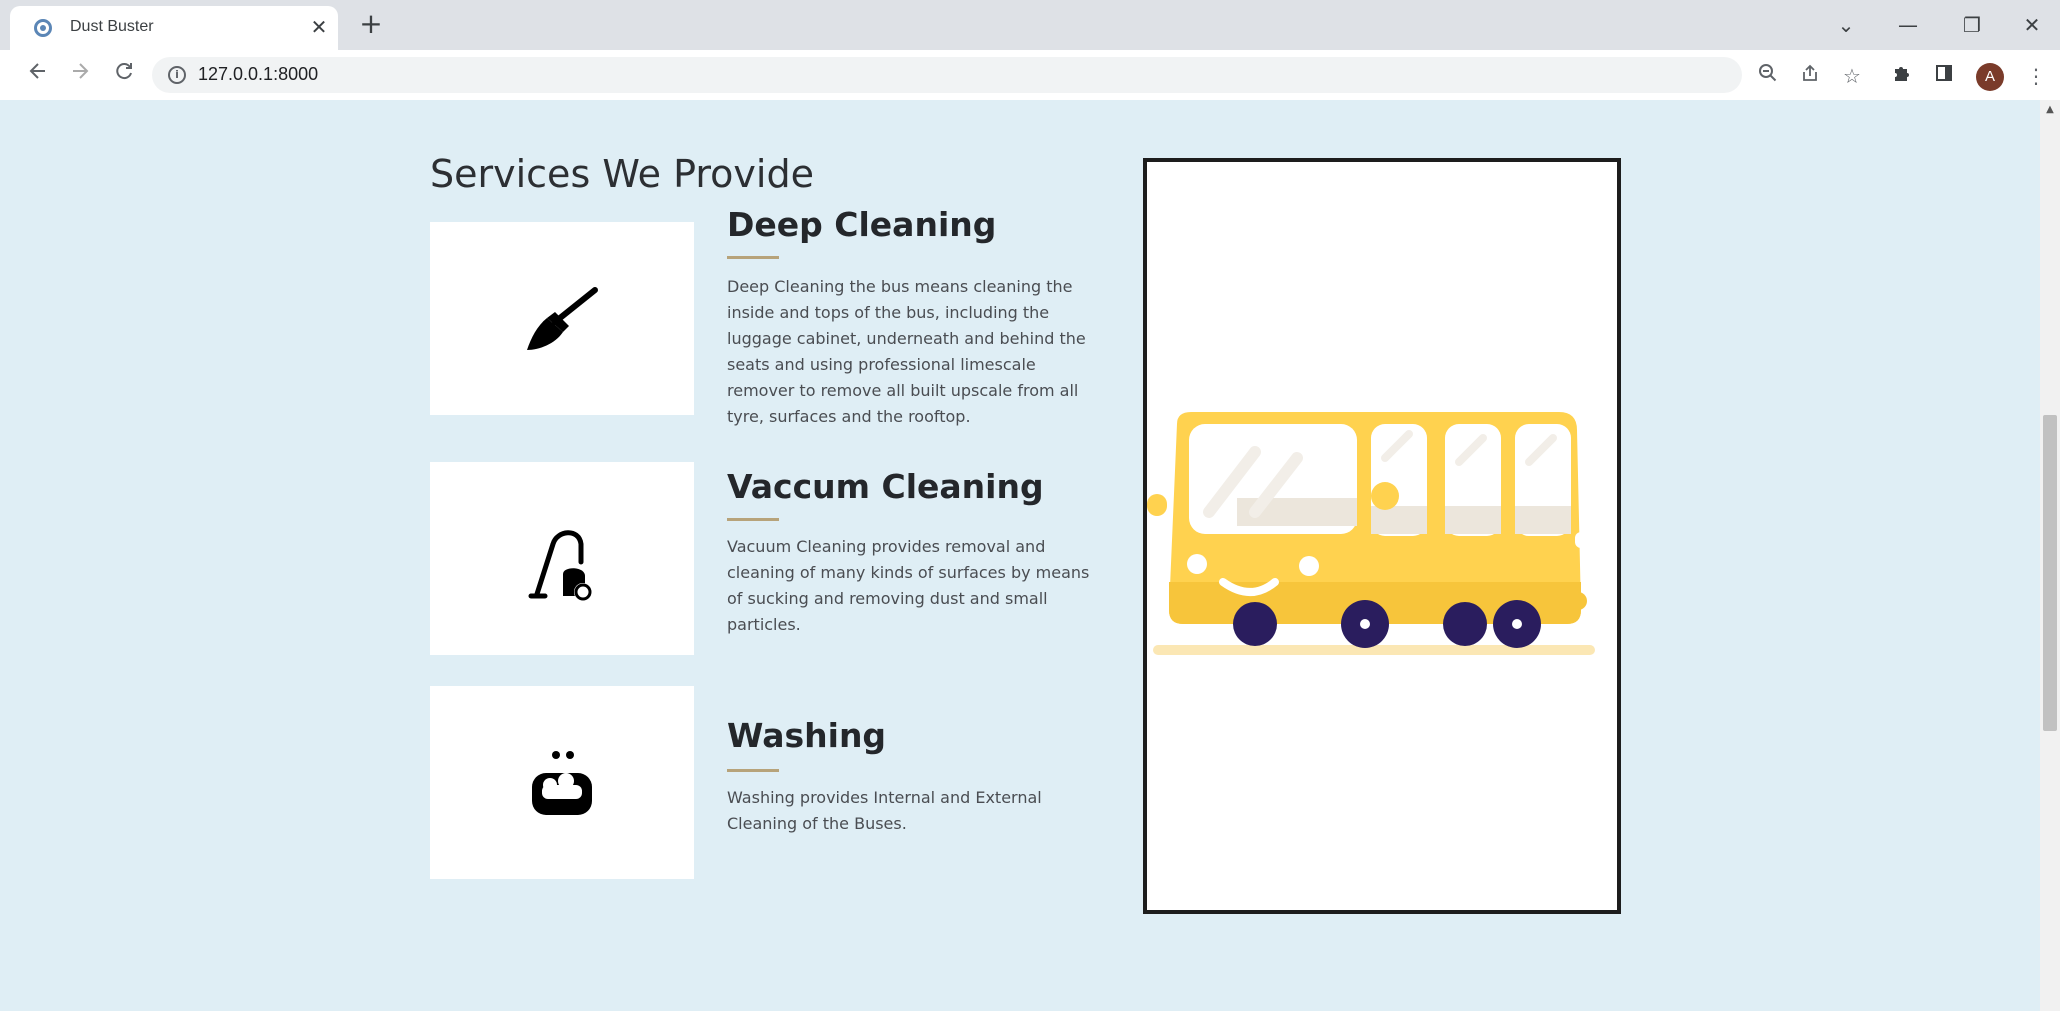 This screenshot has width=2060, height=1011. What do you see at coordinates (177, 75) in the screenshot?
I see `site-info-icon: i` at bounding box center [177, 75].